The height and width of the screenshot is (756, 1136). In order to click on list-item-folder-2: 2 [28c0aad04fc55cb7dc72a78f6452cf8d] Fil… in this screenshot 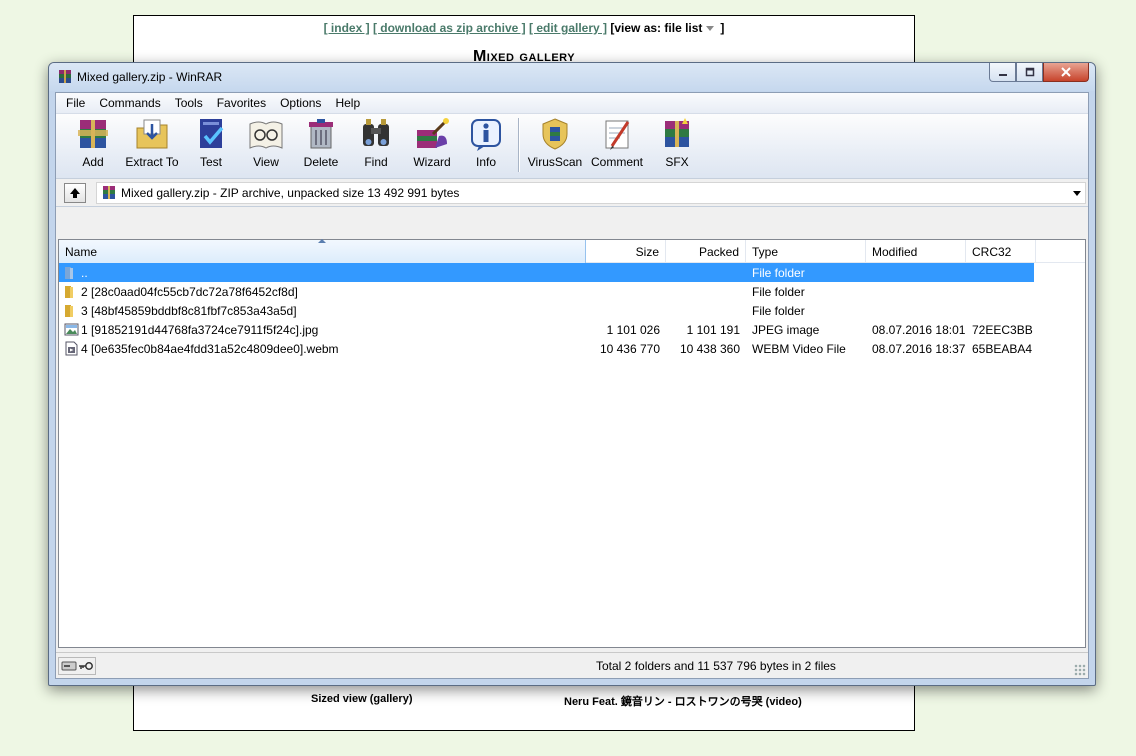, I will do `click(572, 291)`.